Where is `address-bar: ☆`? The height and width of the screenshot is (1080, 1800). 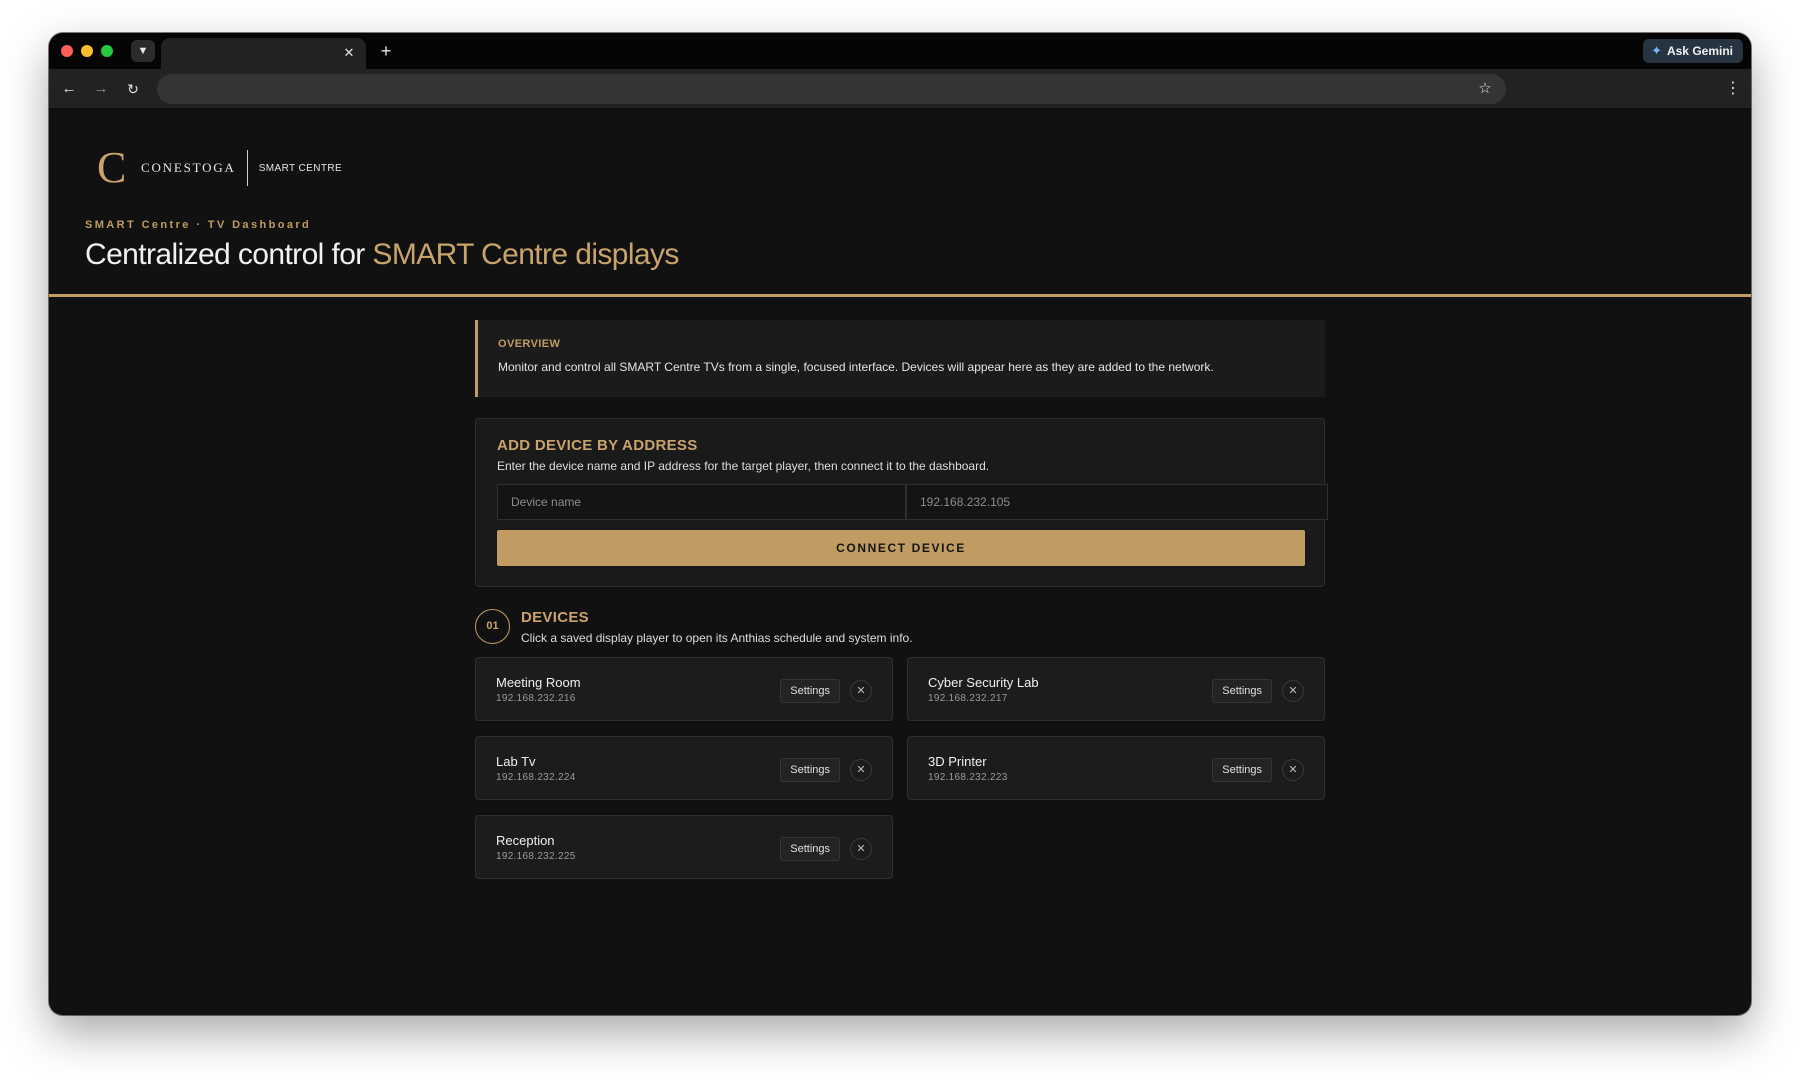 address-bar: ☆ is located at coordinates (831, 89).